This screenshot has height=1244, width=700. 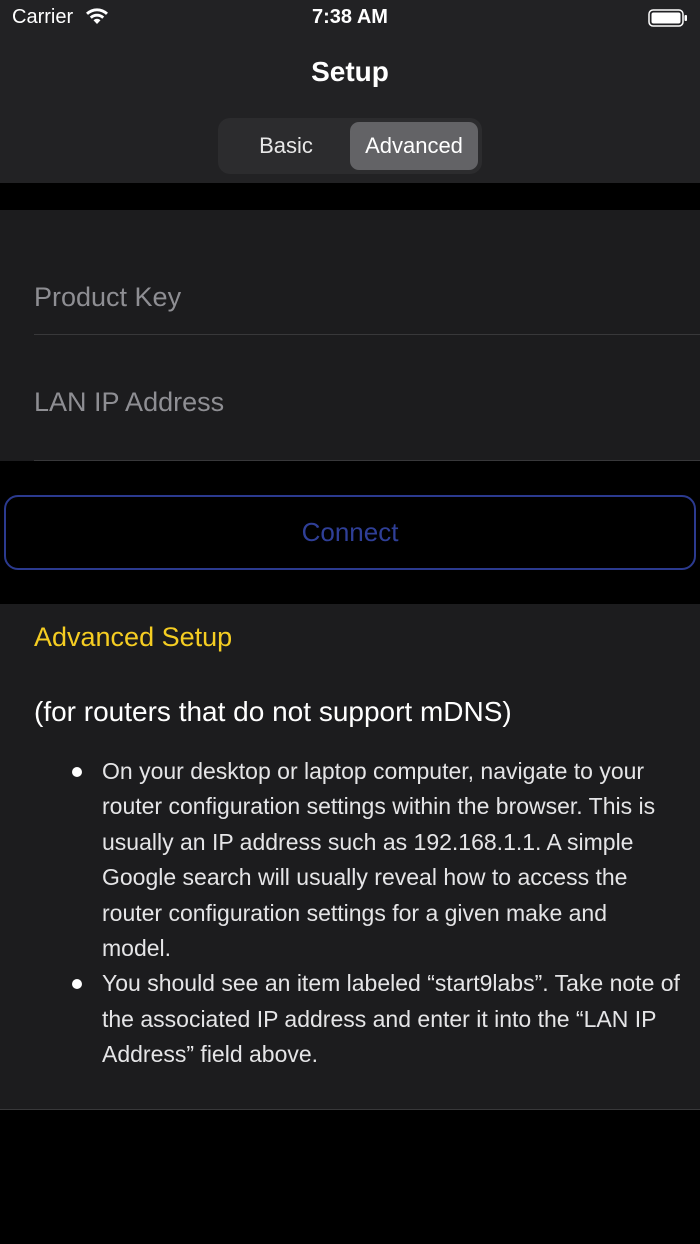 I want to click on nav-header: Setup Basic Advanced, so click(x=350, y=111).